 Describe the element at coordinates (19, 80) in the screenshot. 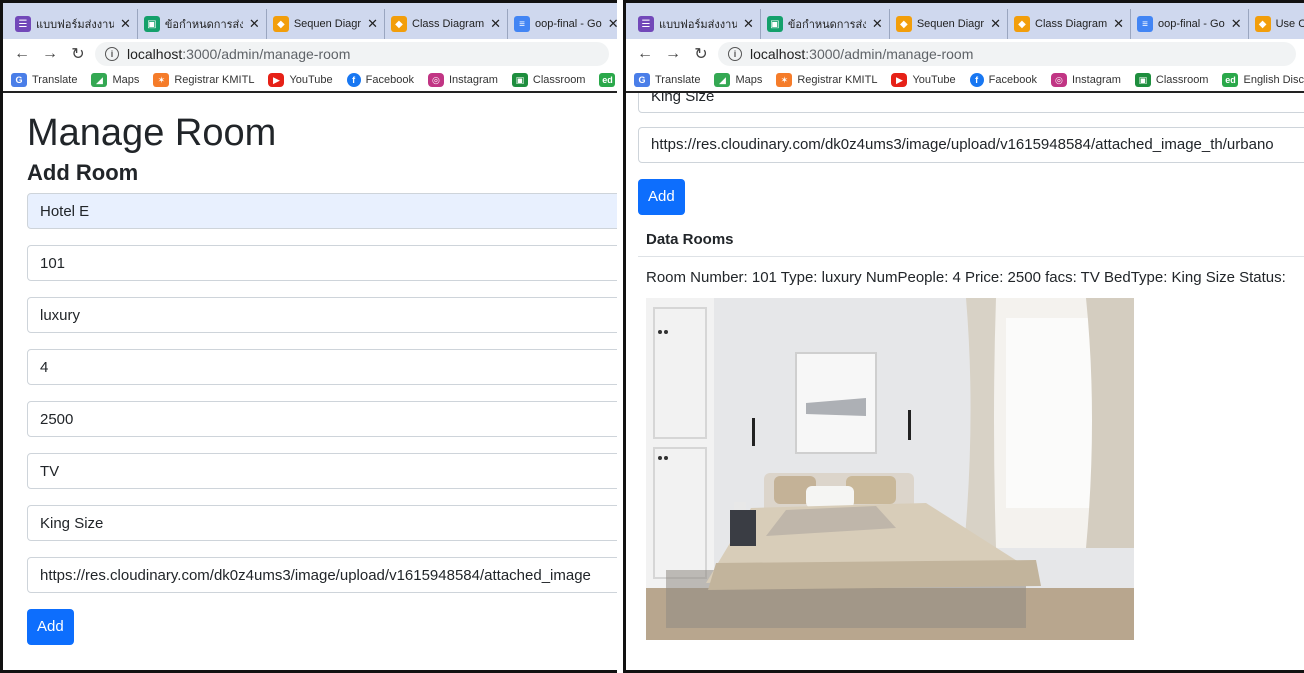

I see `translate-icon: G` at that location.